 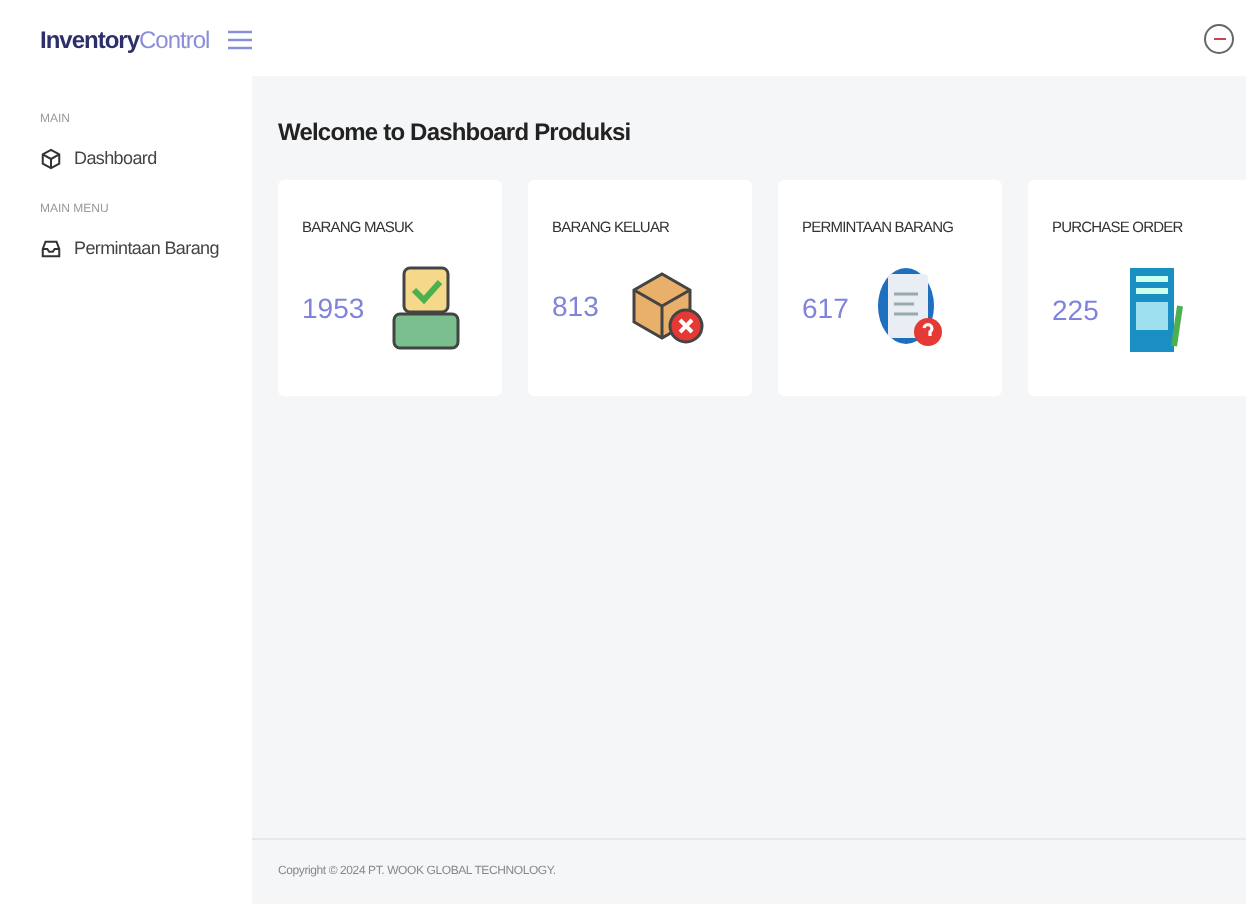 I want to click on cube-icon, so click(x=51, y=159).